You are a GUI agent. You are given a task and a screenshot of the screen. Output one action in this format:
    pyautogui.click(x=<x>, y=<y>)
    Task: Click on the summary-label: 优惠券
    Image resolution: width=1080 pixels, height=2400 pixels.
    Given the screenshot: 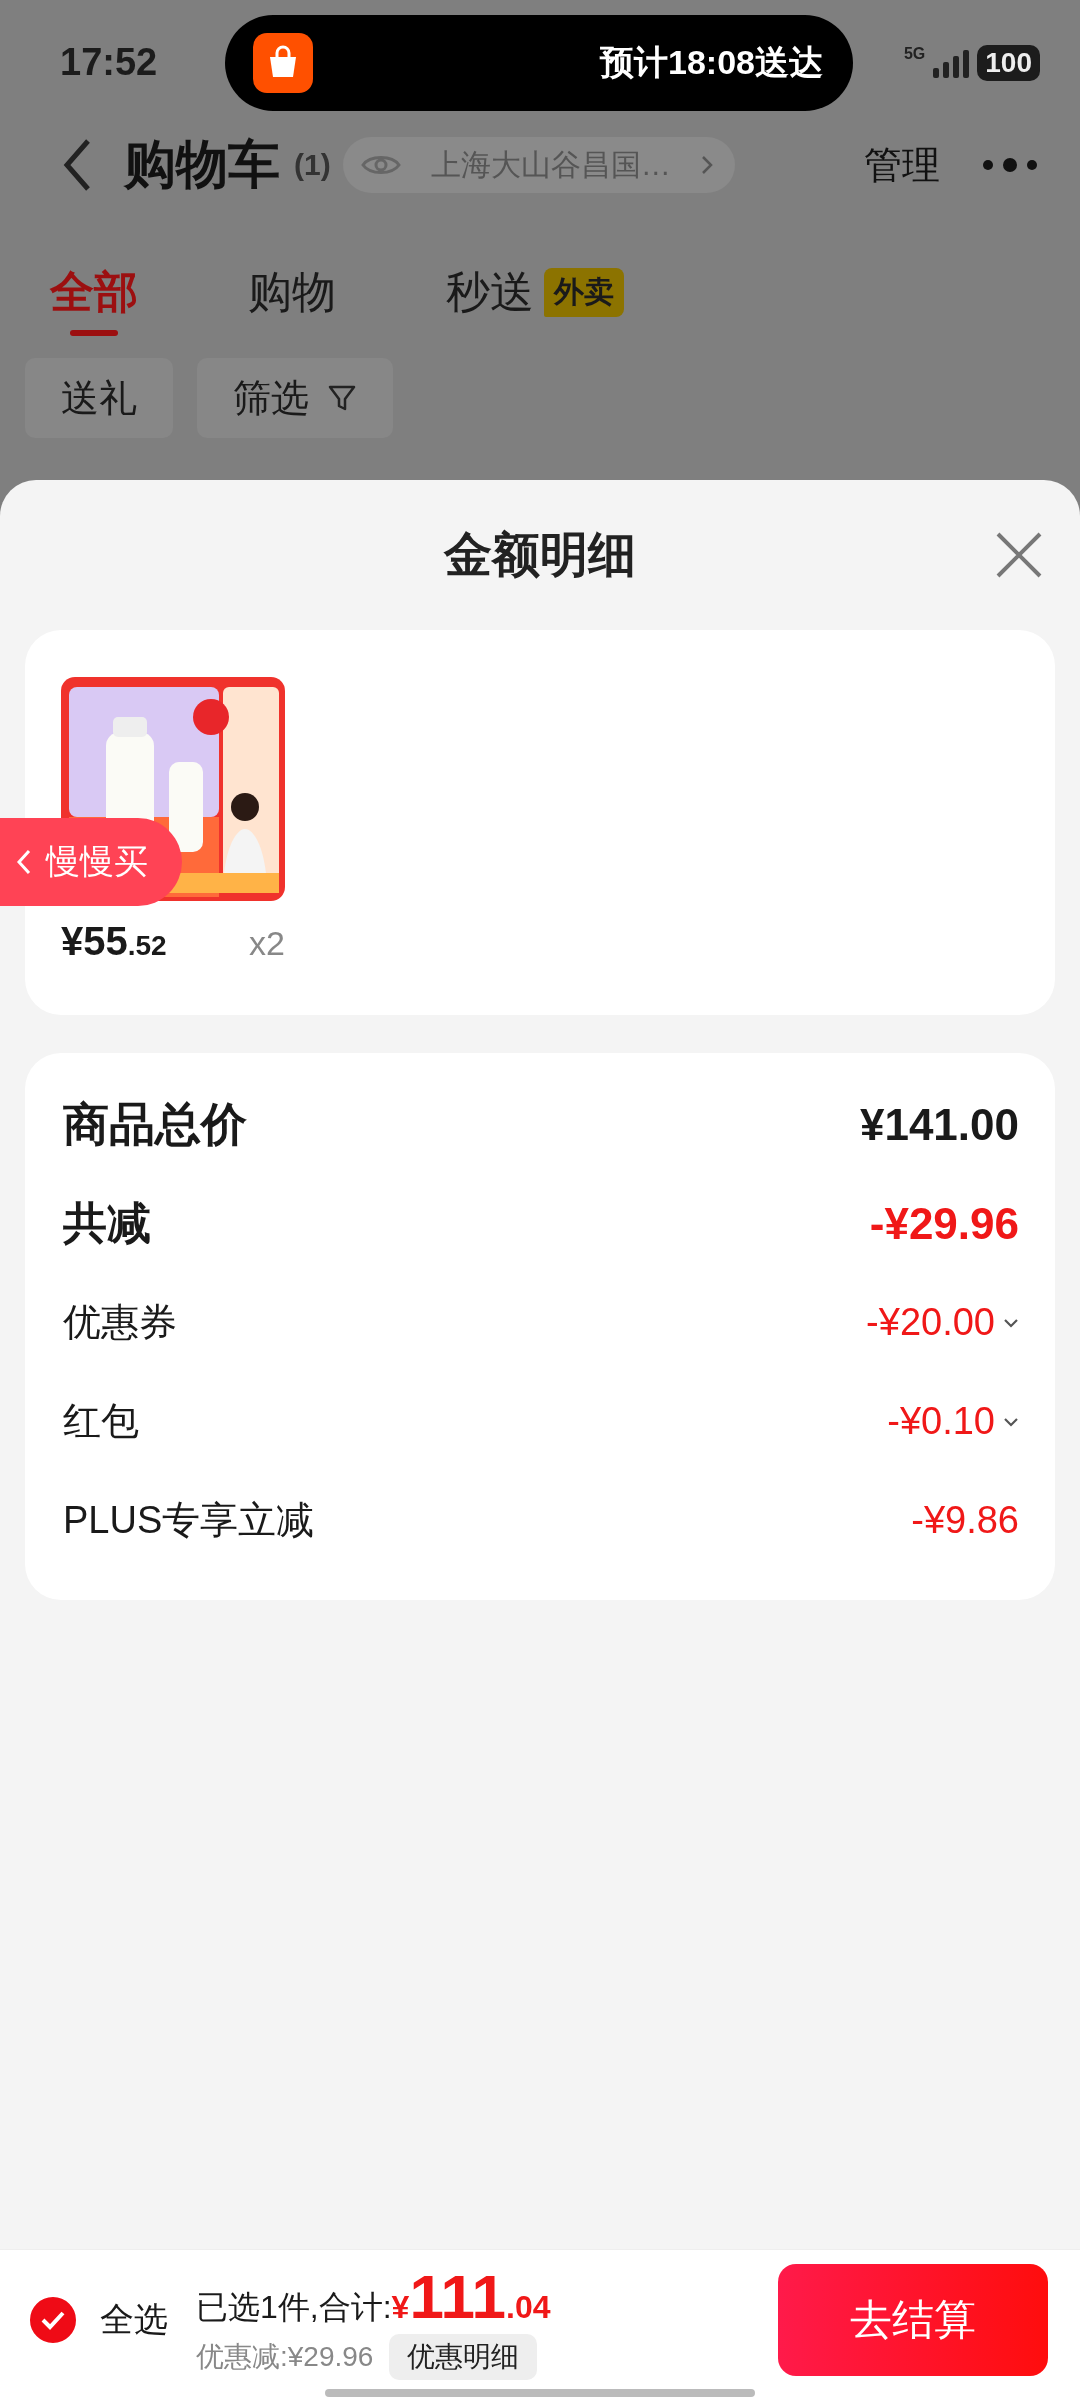 What is the action you would take?
    pyautogui.click(x=120, y=1322)
    